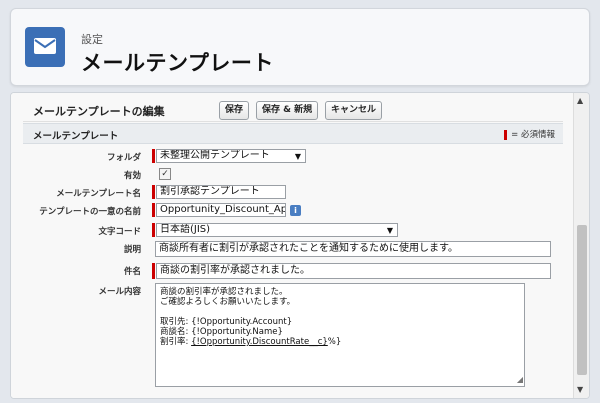 The height and width of the screenshot is (403, 600). I want to click on body-text: %}, so click(334, 342).